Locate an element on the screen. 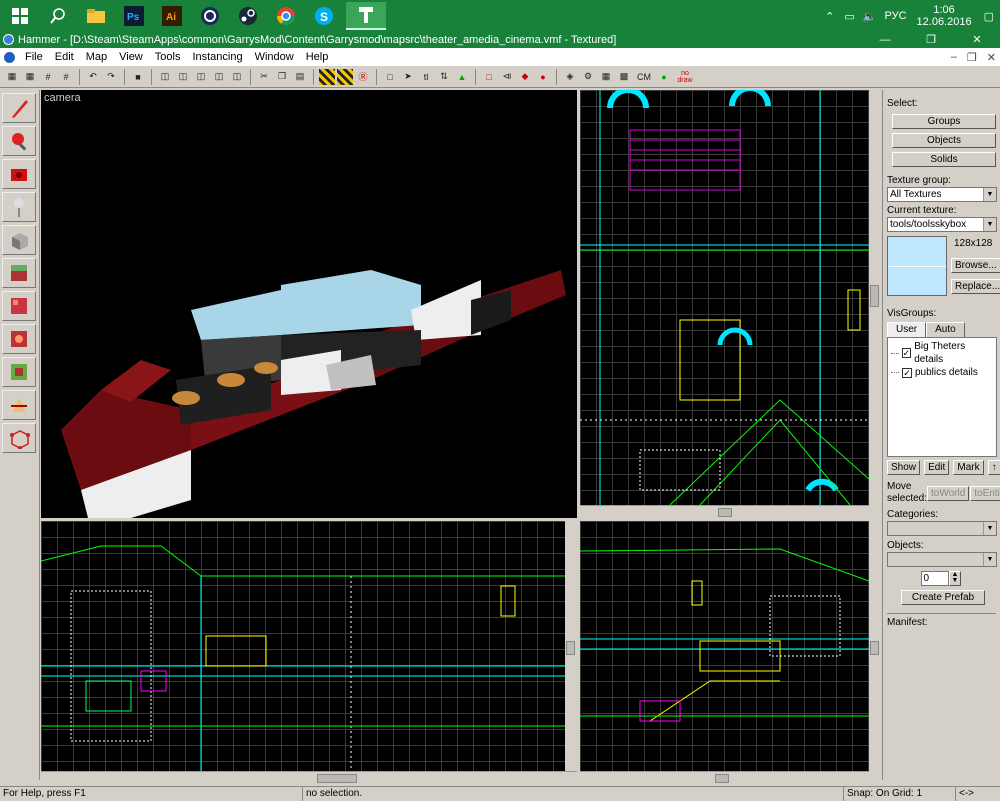 The image size is (1000, 801). paste-icon: ▤ is located at coordinates (300, 77).